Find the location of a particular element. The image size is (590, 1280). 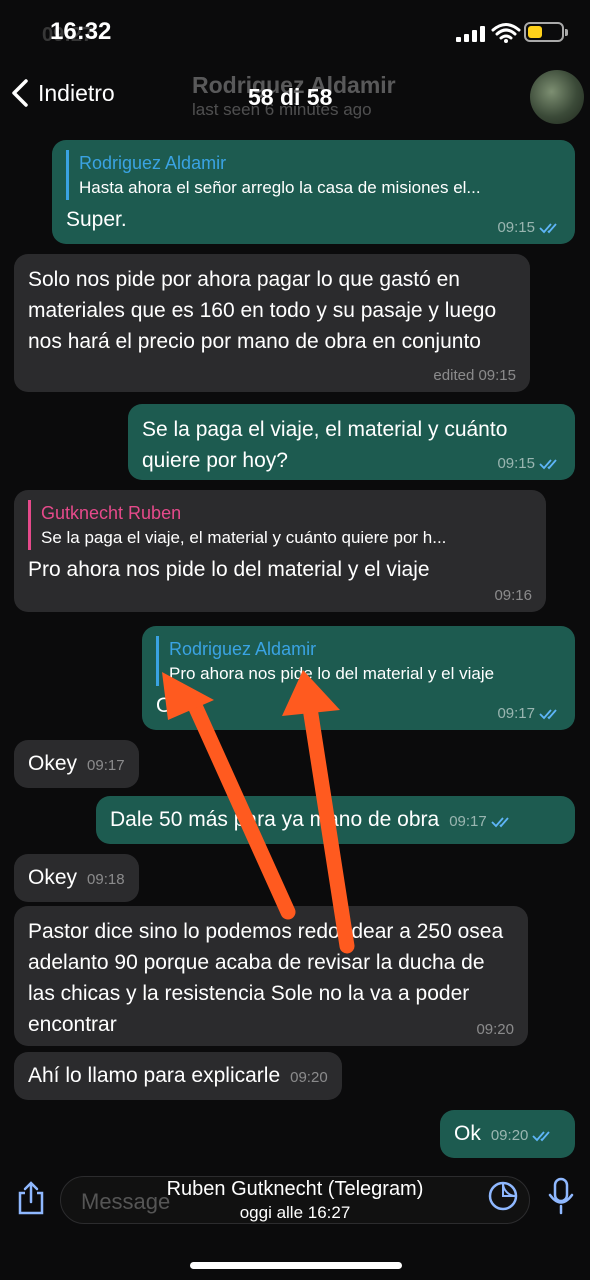

message-bubble-outgoing: Ok 09:20 is located at coordinates (507, 1134).